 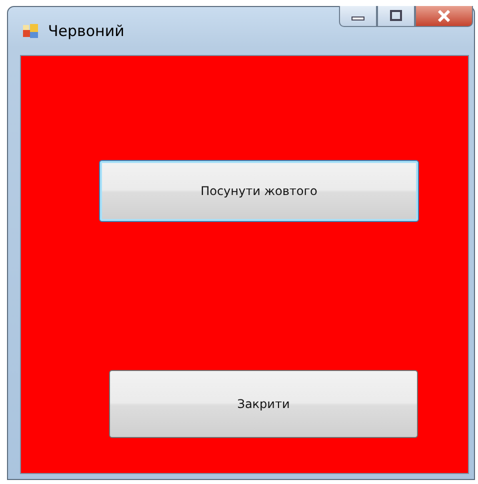 I want to click on minimize-button, so click(x=358, y=16).